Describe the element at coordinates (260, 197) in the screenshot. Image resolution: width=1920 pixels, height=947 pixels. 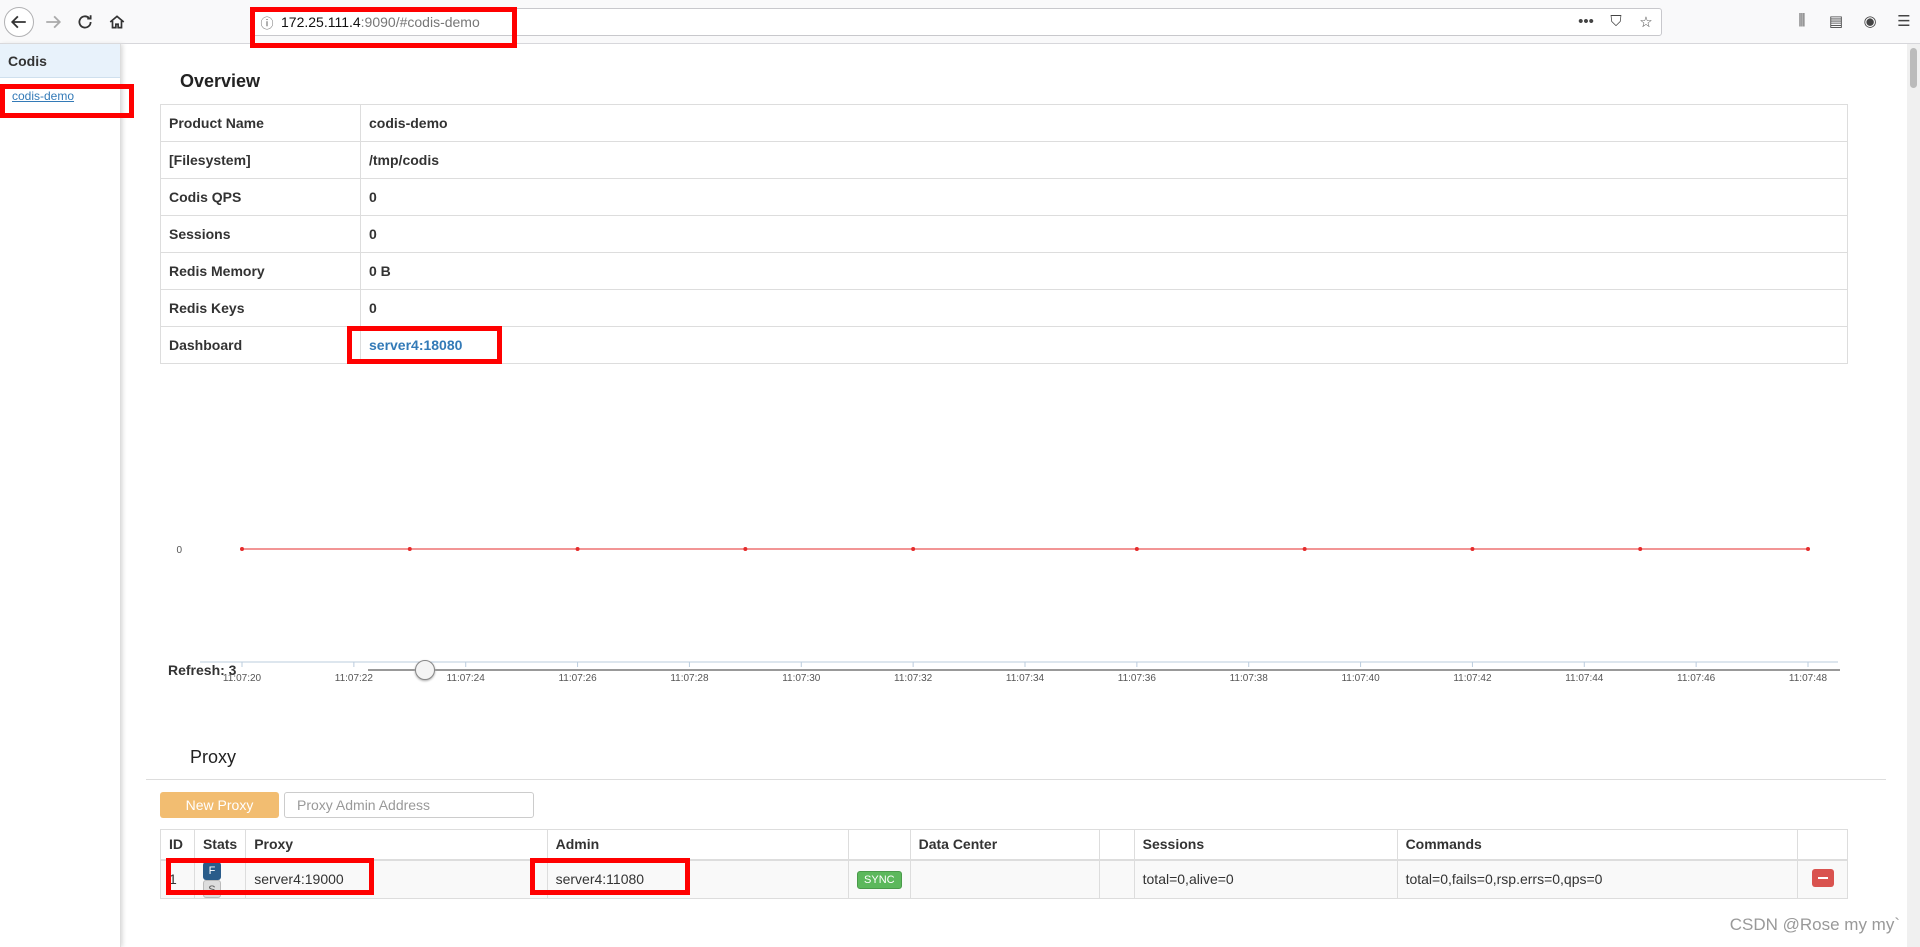
I see `overview-key: Codis QPS` at that location.